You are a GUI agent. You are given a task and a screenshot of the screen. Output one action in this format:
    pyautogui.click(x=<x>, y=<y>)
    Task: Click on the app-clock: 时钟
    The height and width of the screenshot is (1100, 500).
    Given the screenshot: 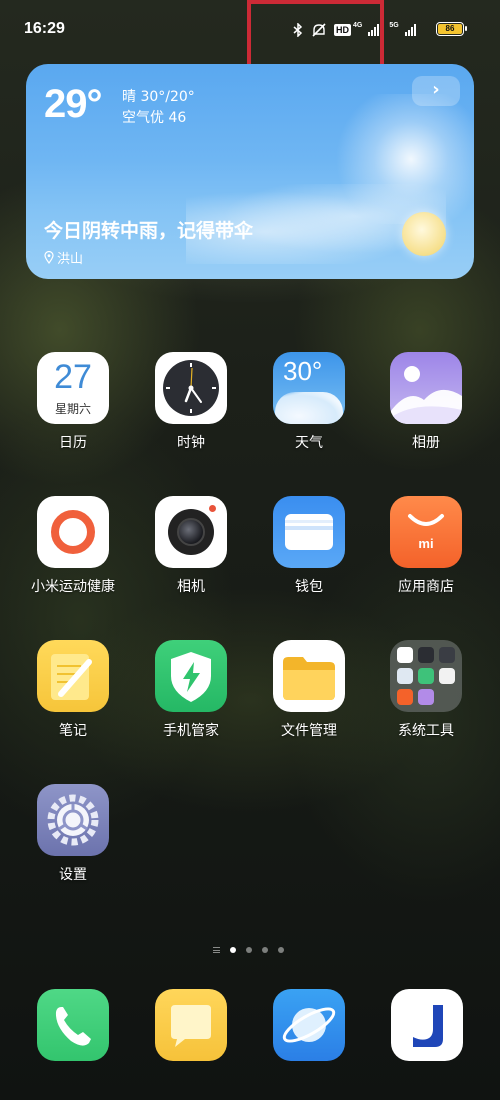 What is the action you would take?
    pyautogui.click(x=191, y=402)
    